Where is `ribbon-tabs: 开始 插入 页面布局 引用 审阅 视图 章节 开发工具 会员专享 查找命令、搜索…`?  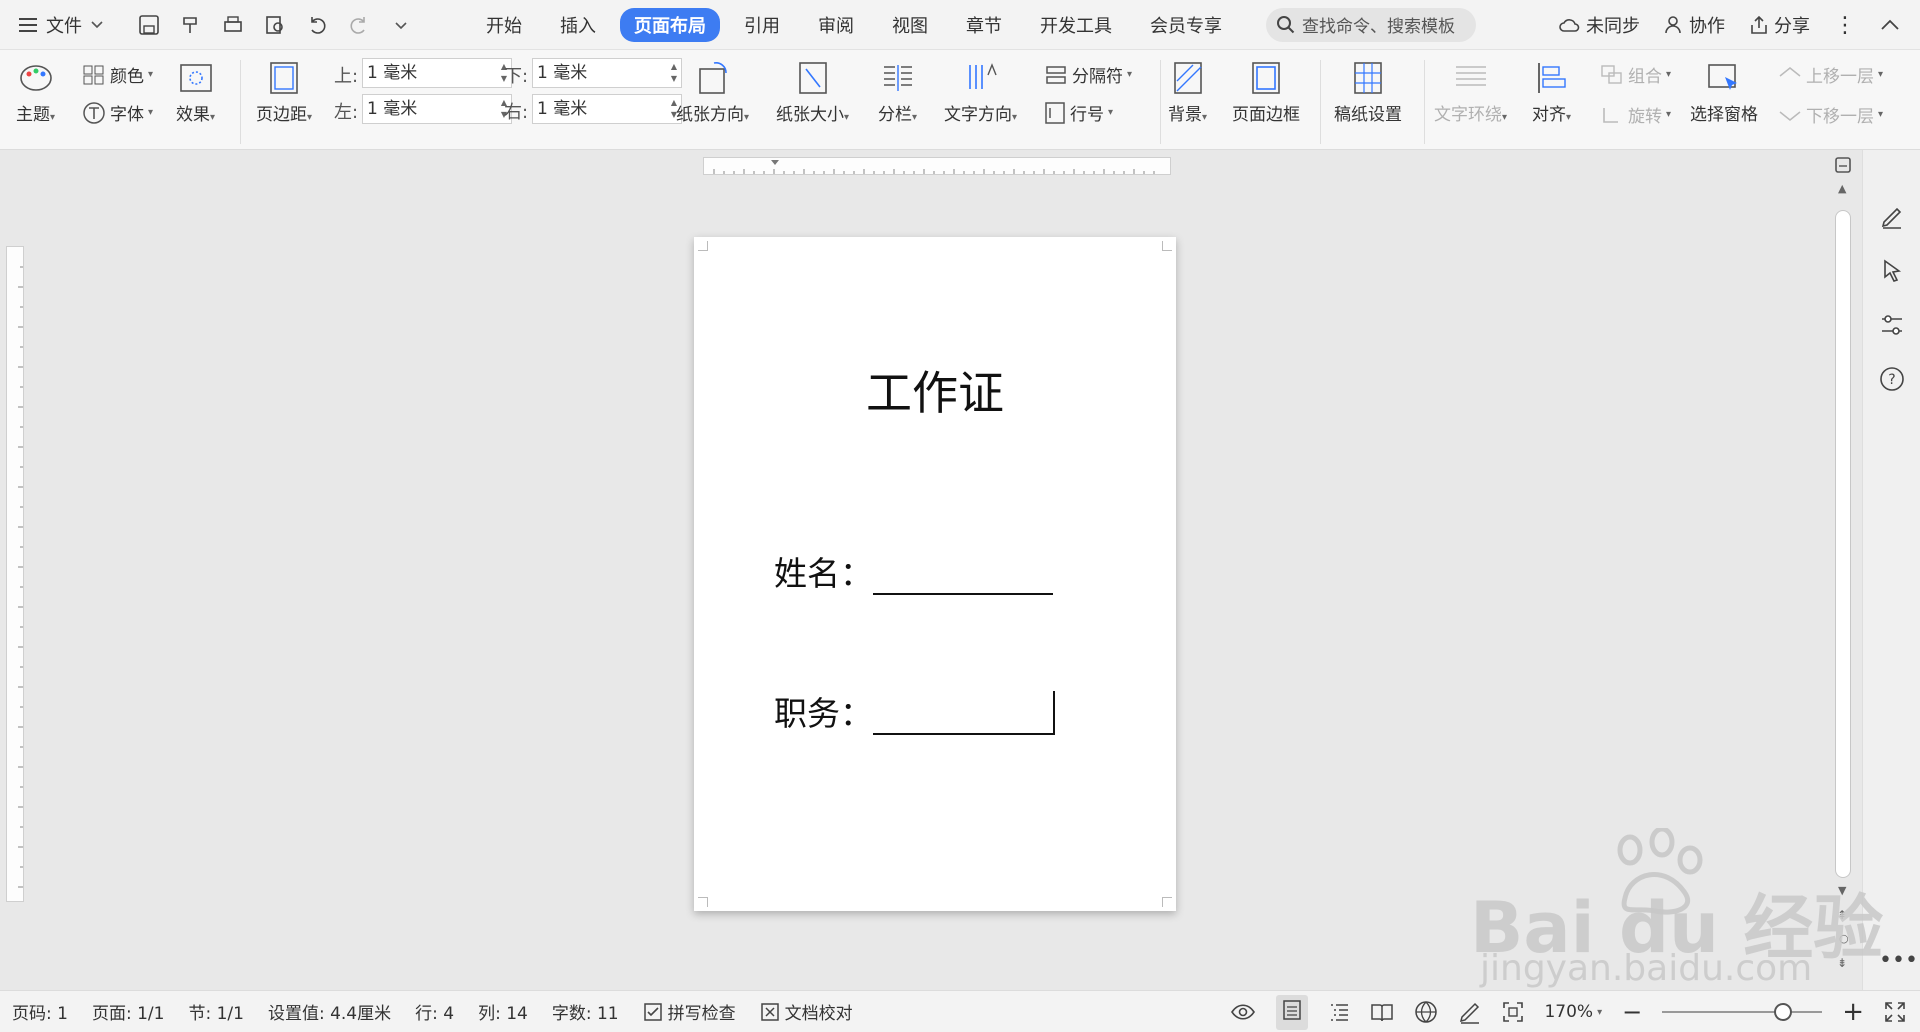 ribbon-tabs: 开始 插入 页面布局 引用 审阅 视图 章节 开发工具 会员专享 查找命令、搜索… is located at coordinates (974, 24).